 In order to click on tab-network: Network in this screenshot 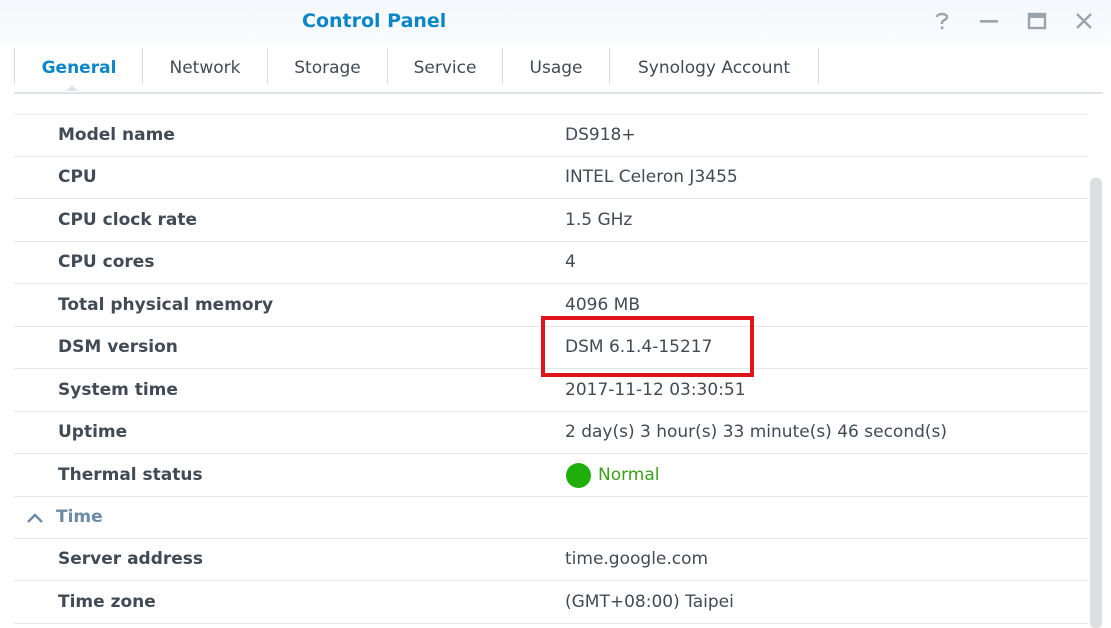, I will do `click(205, 68)`.